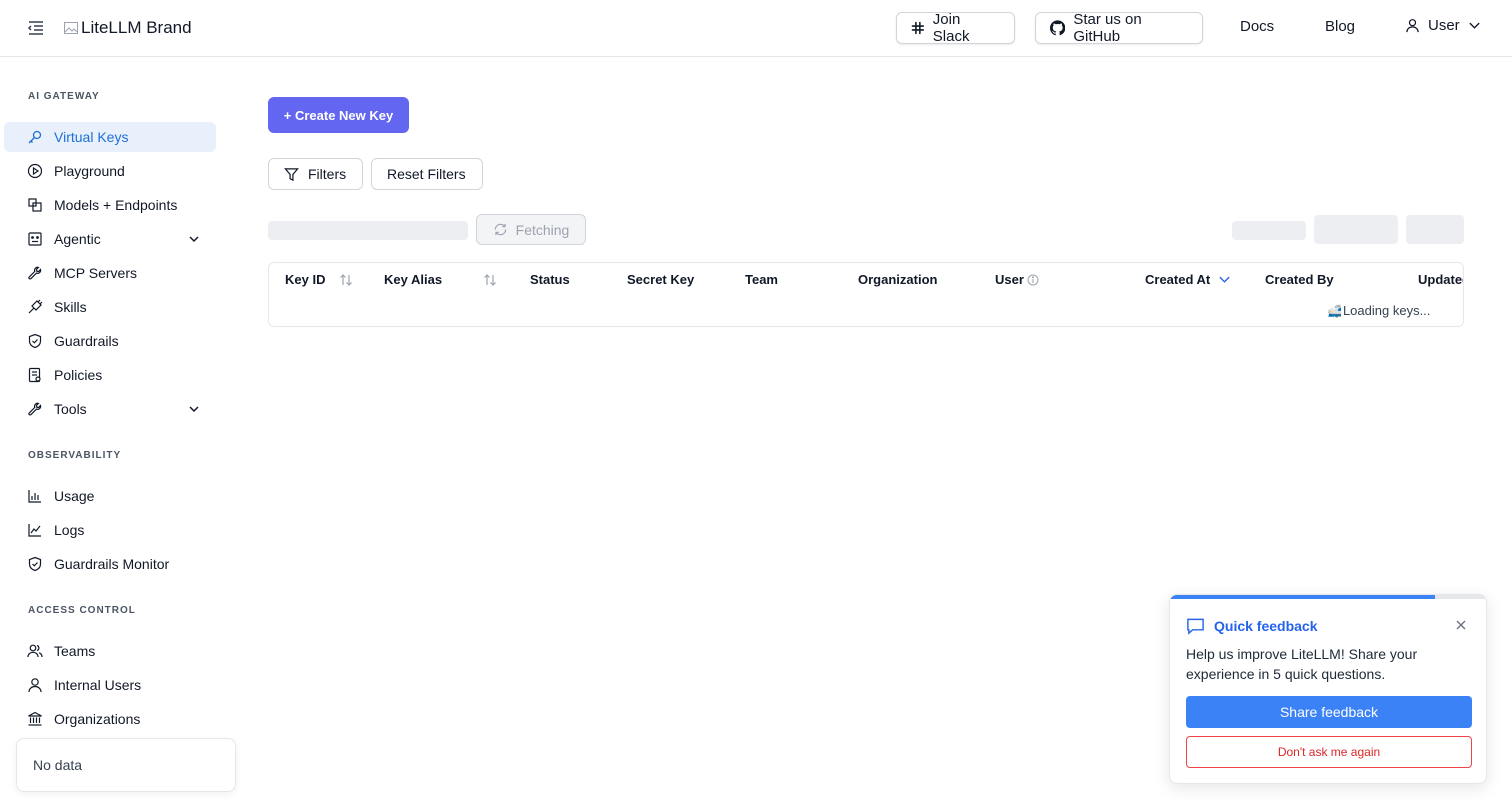  What do you see at coordinates (78, 375) in the screenshot?
I see `sidebar-item-label: Policies` at bounding box center [78, 375].